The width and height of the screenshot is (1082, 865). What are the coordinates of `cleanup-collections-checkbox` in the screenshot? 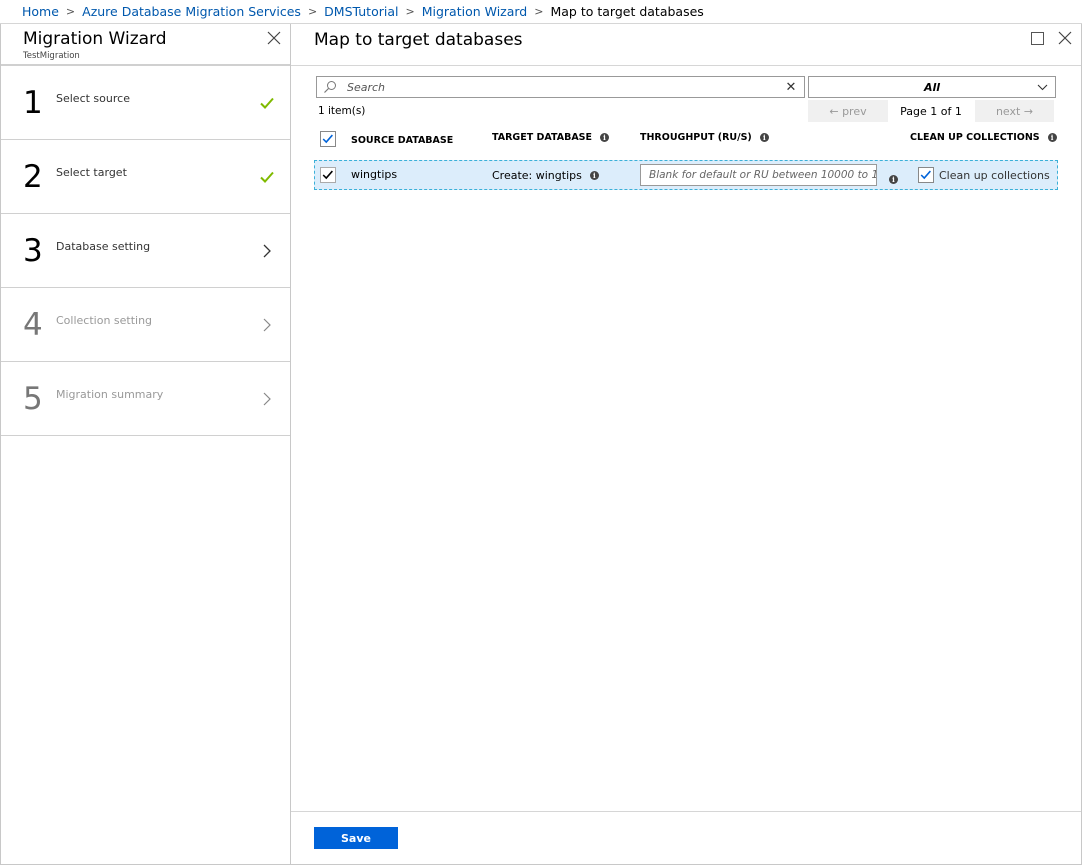 It's located at (926, 175).